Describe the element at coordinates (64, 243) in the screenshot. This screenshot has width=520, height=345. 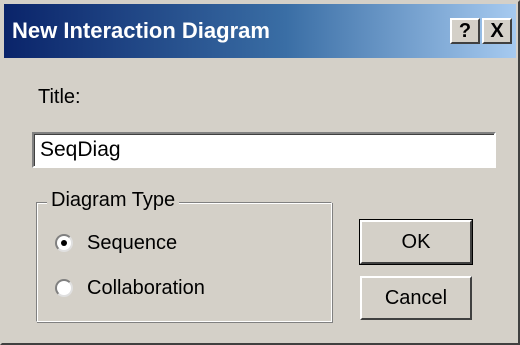
I see `radio-sequence-indicator` at that location.